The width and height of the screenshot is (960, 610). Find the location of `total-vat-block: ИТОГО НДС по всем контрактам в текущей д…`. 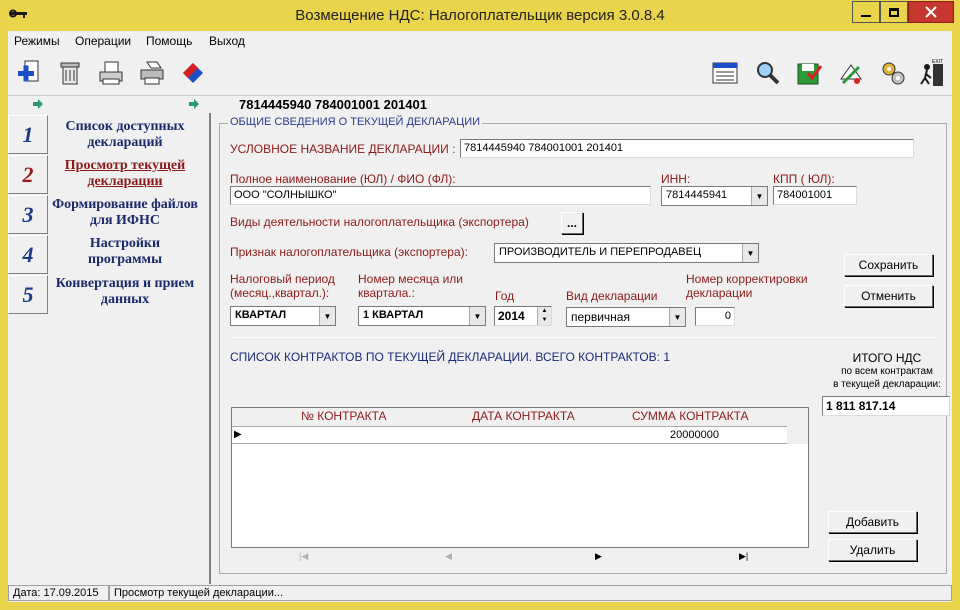

total-vat-block: ИТОГО НДС по всем контрактам в текущей д… is located at coordinates (887, 371).